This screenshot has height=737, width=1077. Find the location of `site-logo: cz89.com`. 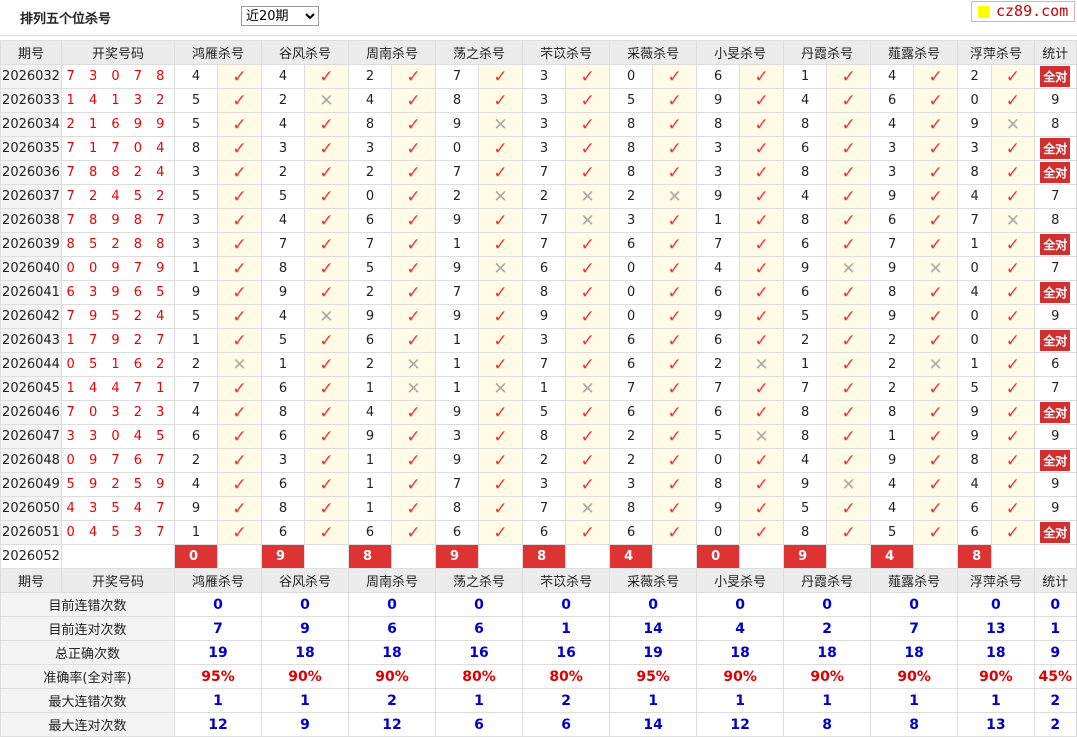

site-logo: cz89.com is located at coordinates (1023, 11).